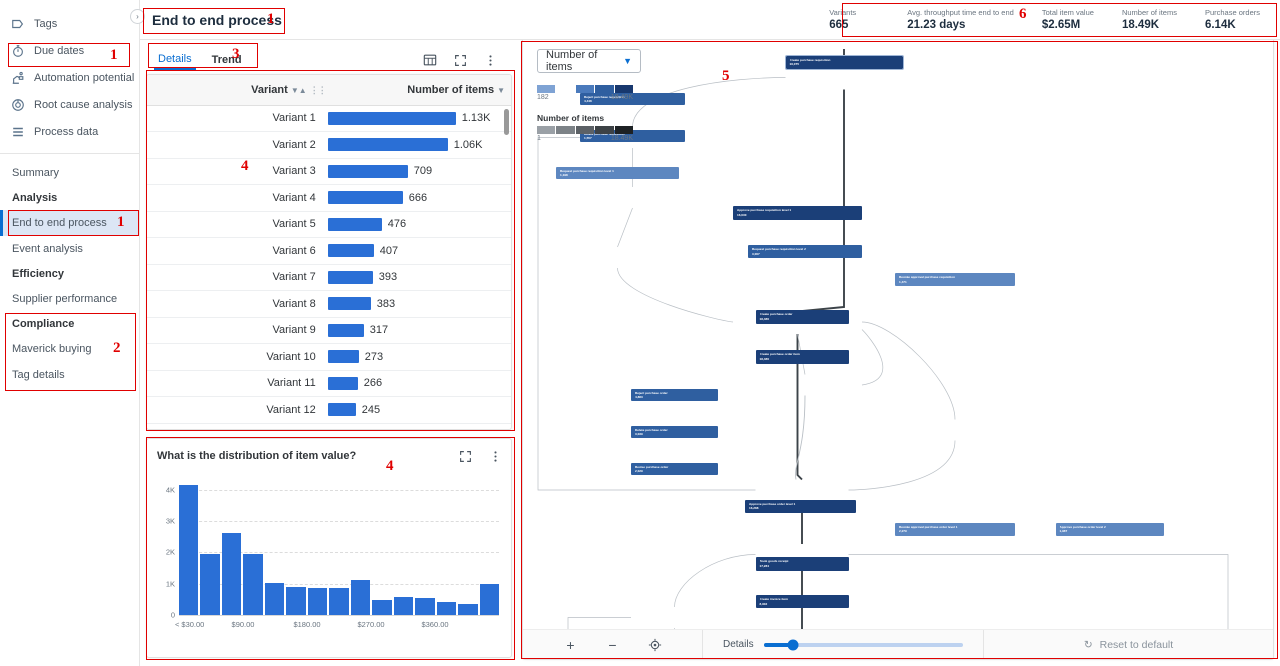  What do you see at coordinates (43, 324) in the screenshot?
I see `sidebar-item-label: Compliance` at bounding box center [43, 324].